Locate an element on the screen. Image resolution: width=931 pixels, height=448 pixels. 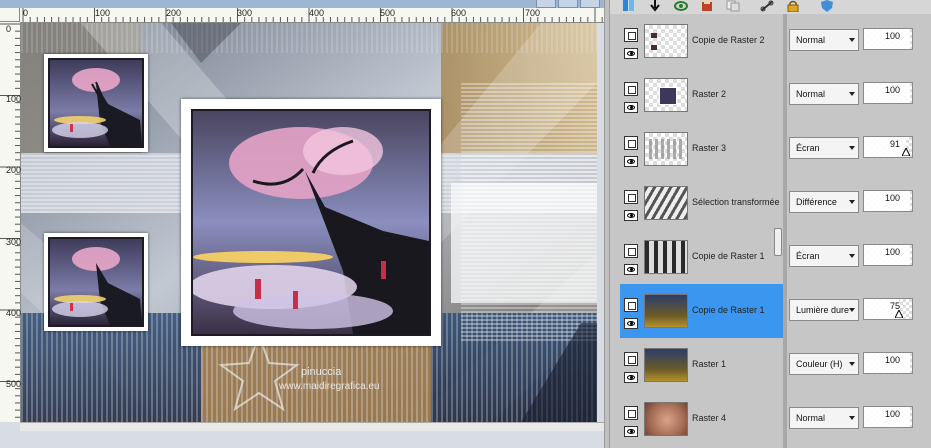
ruler-vlabel-300: 300 is located at coordinates (14, 242).